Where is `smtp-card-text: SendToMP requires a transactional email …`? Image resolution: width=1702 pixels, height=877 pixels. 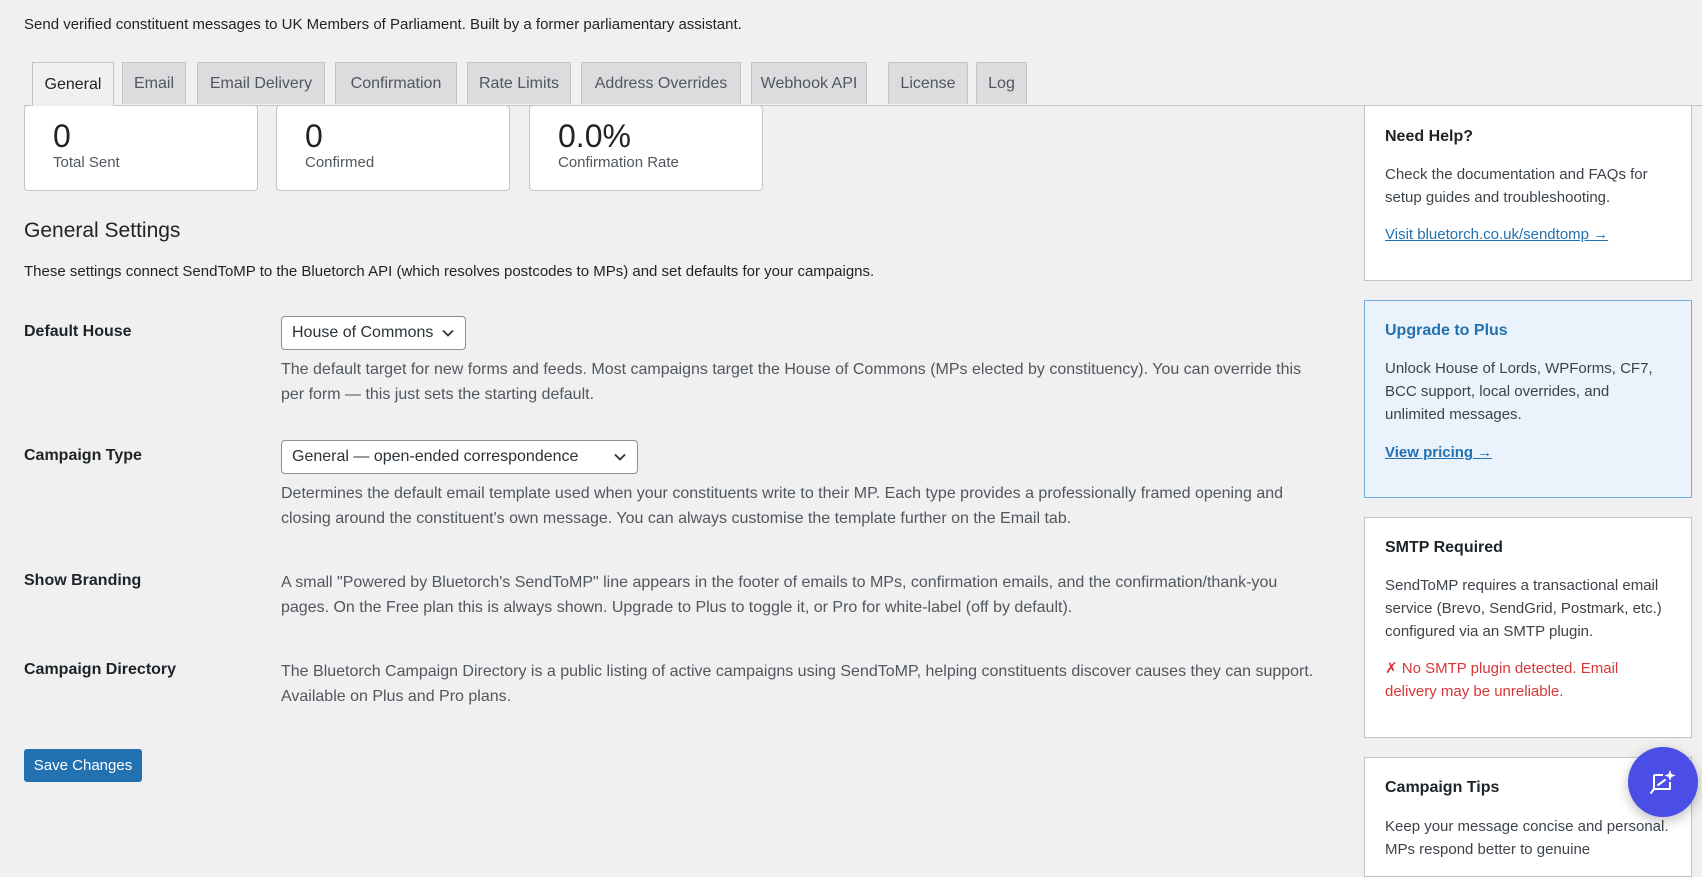
smtp-card-text: SendToMP requires a transactional email … is located at coordinates (1523, 608).